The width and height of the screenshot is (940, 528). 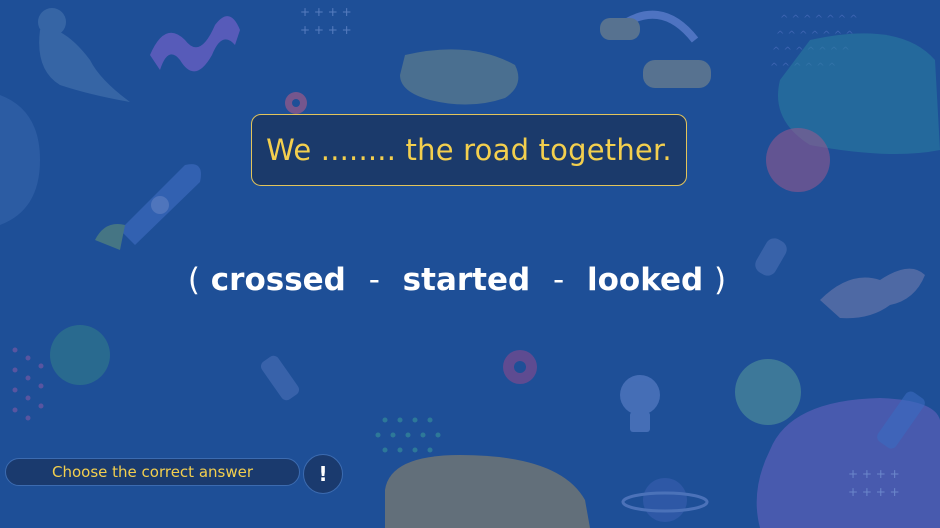 What do you see at coordinates (459, 77) in the screenshot?
I see `paint-stroke-shape` at bounding box center [459, 77].